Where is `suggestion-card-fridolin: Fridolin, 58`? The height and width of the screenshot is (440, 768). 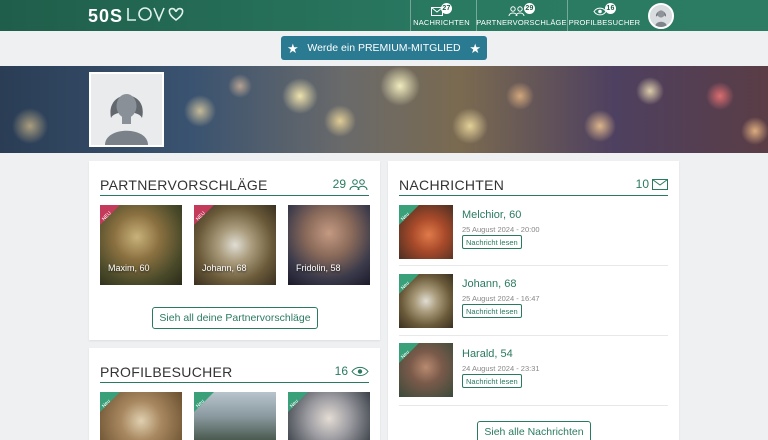 suggestion-card-fridolin: Fridolin, 58 is located at coordinates (329, 245).